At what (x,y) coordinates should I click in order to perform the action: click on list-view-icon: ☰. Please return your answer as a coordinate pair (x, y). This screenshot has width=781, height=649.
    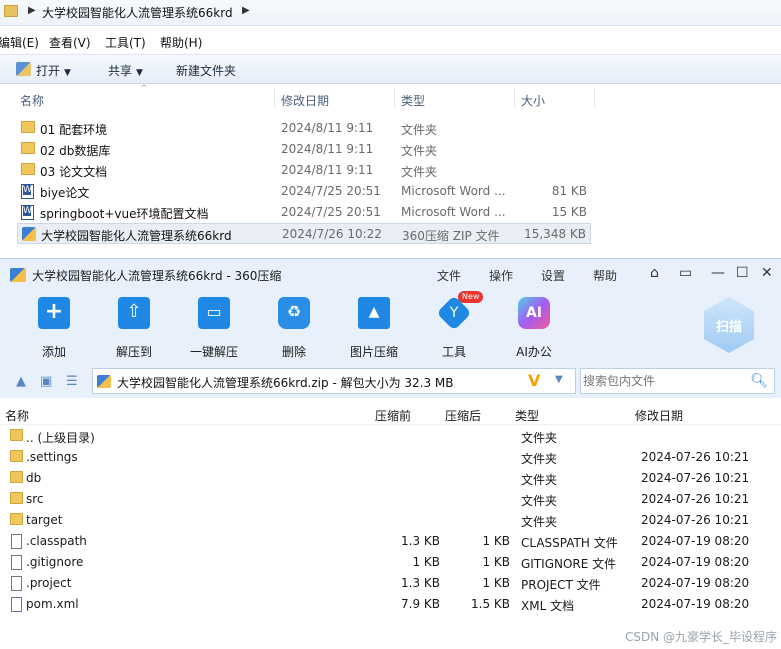
    Looking at the image, I should click on (72, 381).